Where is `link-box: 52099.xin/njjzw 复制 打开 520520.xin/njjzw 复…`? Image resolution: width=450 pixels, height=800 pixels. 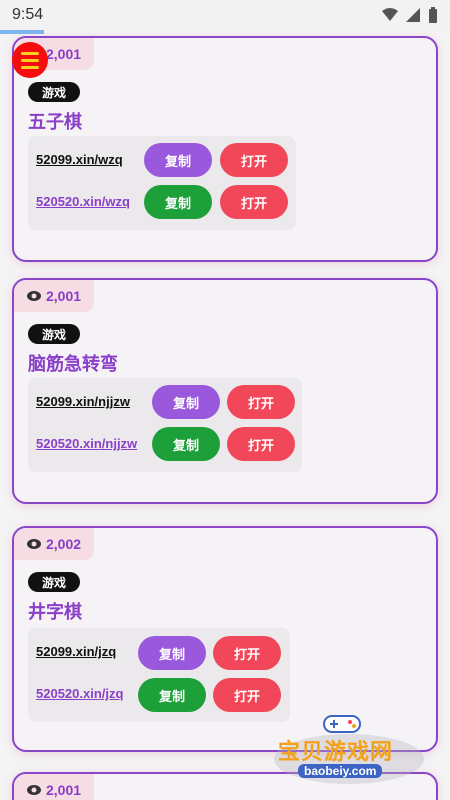
link-box: 52099.xin/njjzw 复制 打开 520520.xin/njjzw 复… is located at coordinates (165, 425).